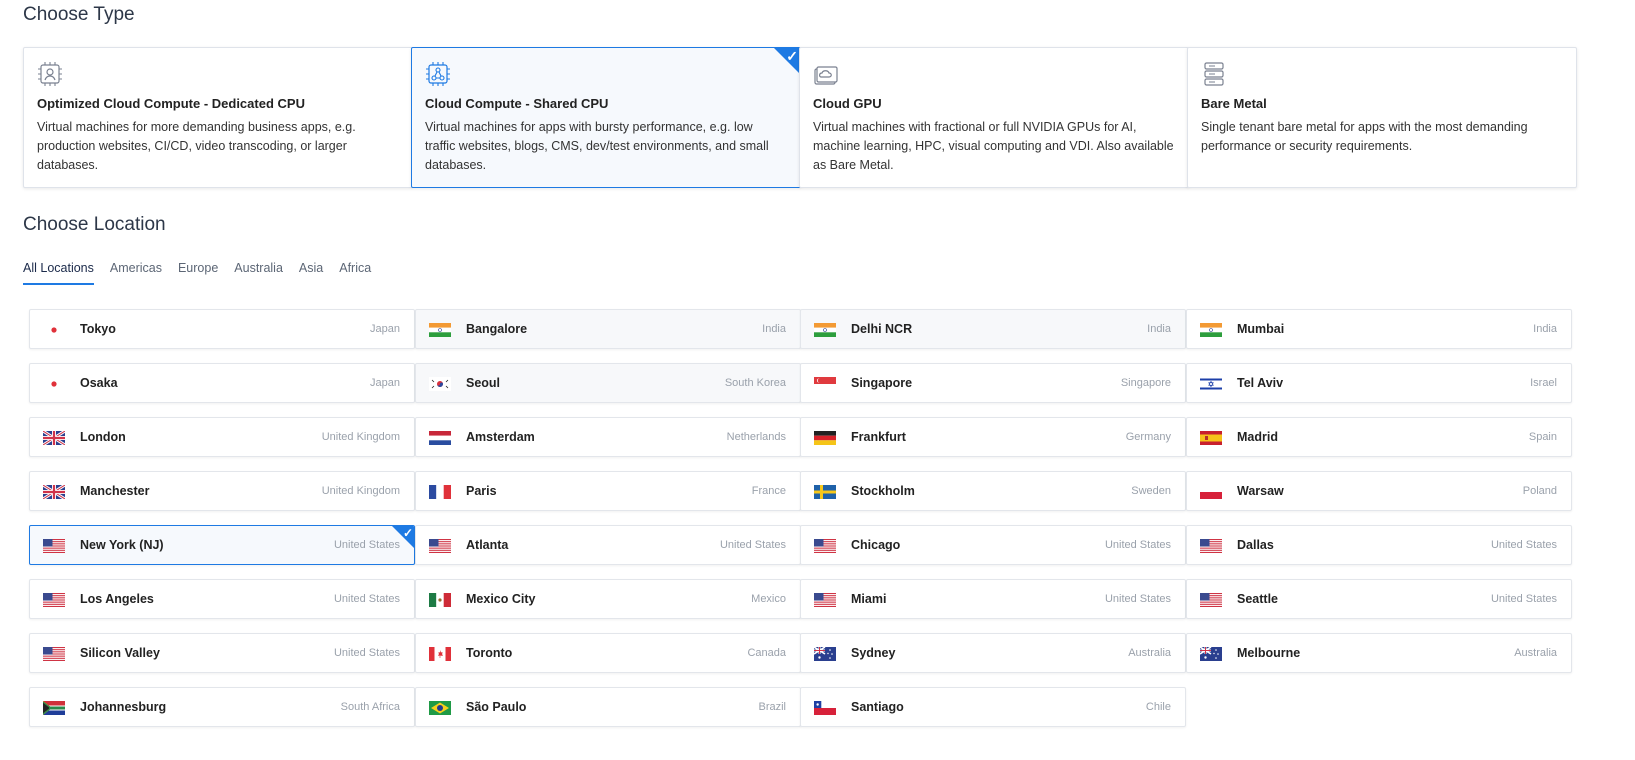 The height and width of the screenshot is (760, 1635). Describe the element at coordinates (222, 599) in the screenshot. I see `location-card-los-angeles: Los Angeles United States` at that location.